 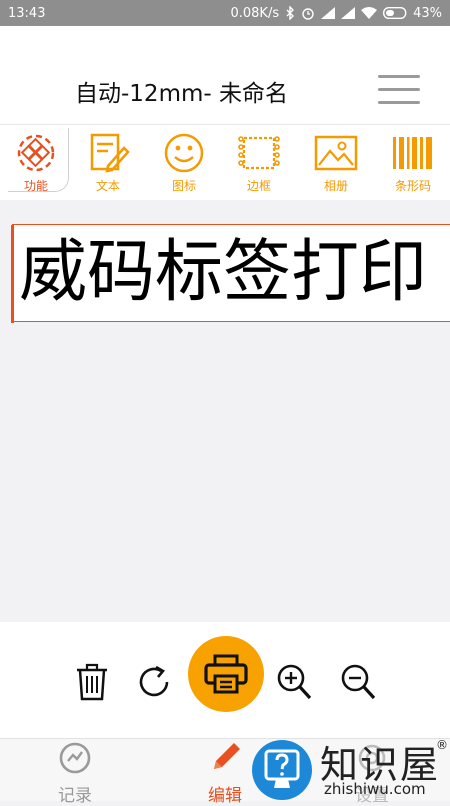 I want to click on watermark-logo, so click(x=282, y=770).